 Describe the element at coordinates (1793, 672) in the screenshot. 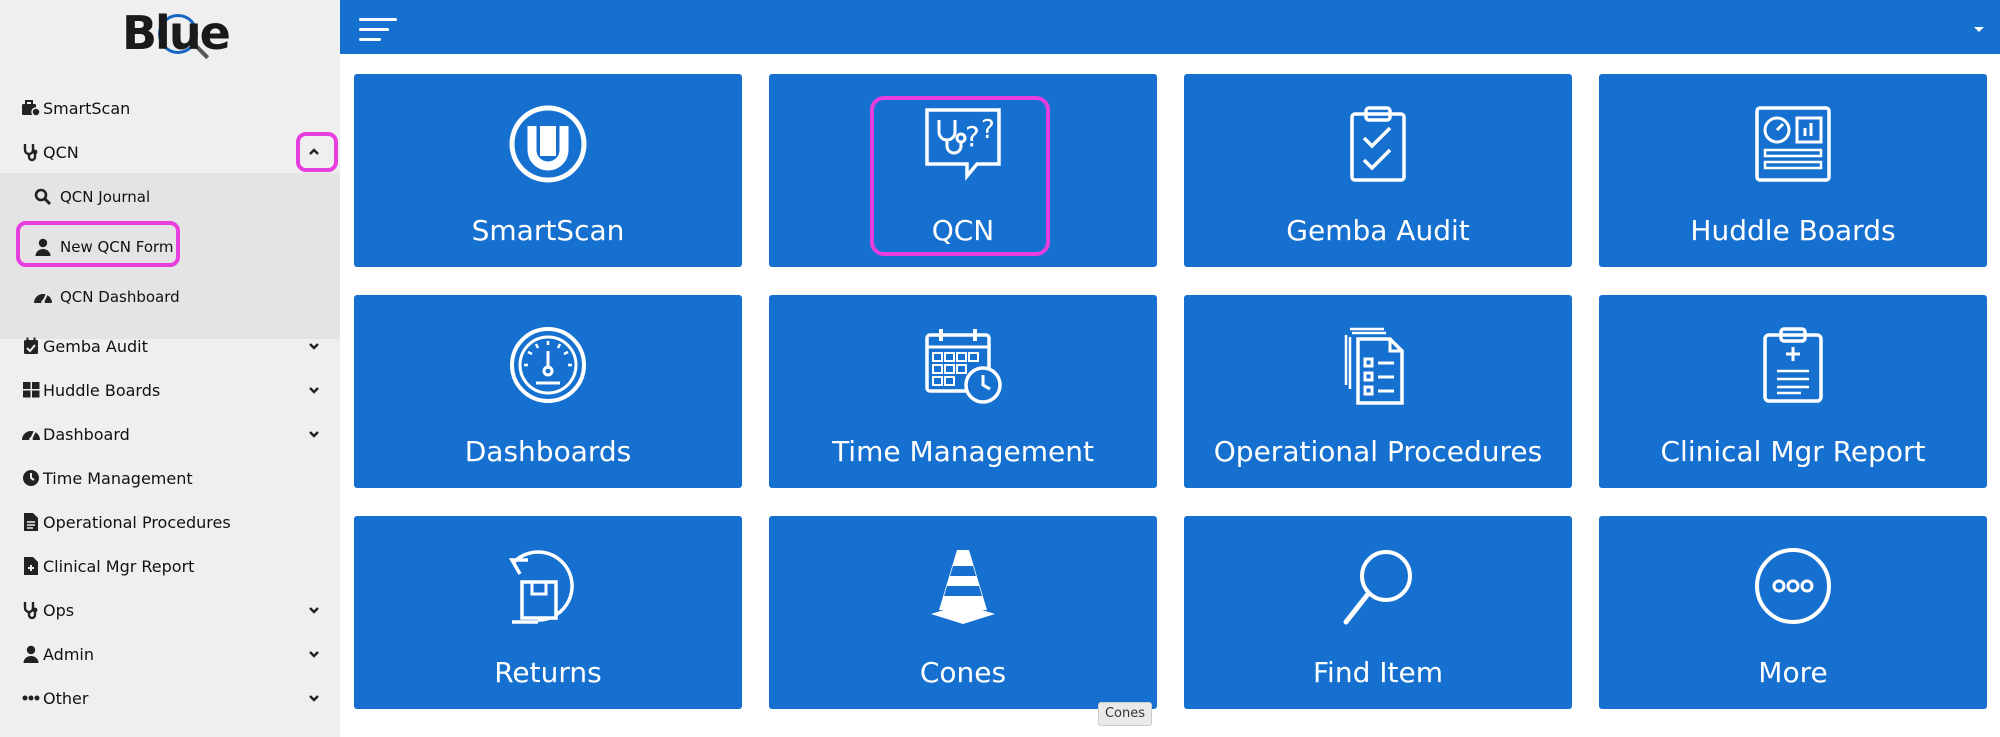

I see `tile-label: More` at that location.